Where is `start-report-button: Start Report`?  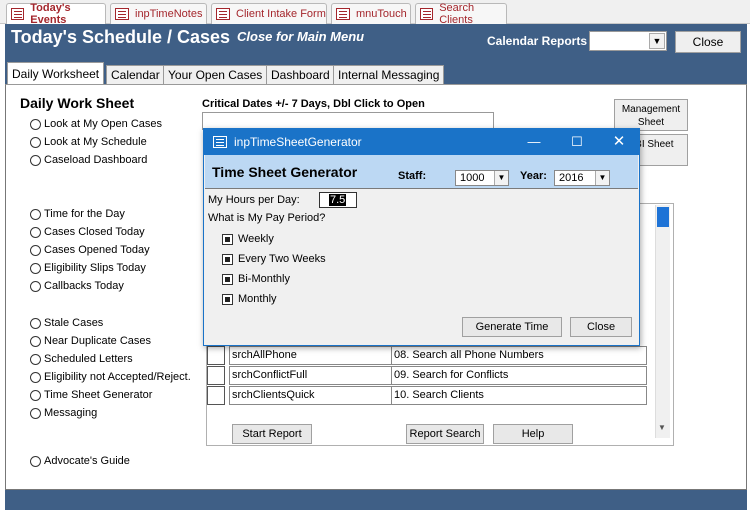
start-report-button: Start Report is located at coordinates (272, 434).